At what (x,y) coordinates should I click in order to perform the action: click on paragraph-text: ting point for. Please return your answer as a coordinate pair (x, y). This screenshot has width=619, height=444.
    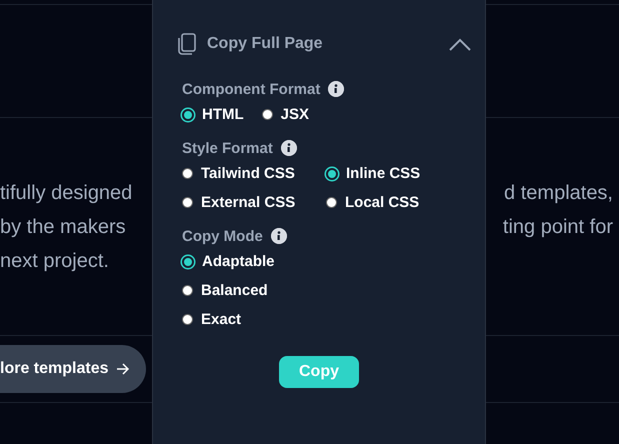
    Looking at the image, I should click on (557, 227).